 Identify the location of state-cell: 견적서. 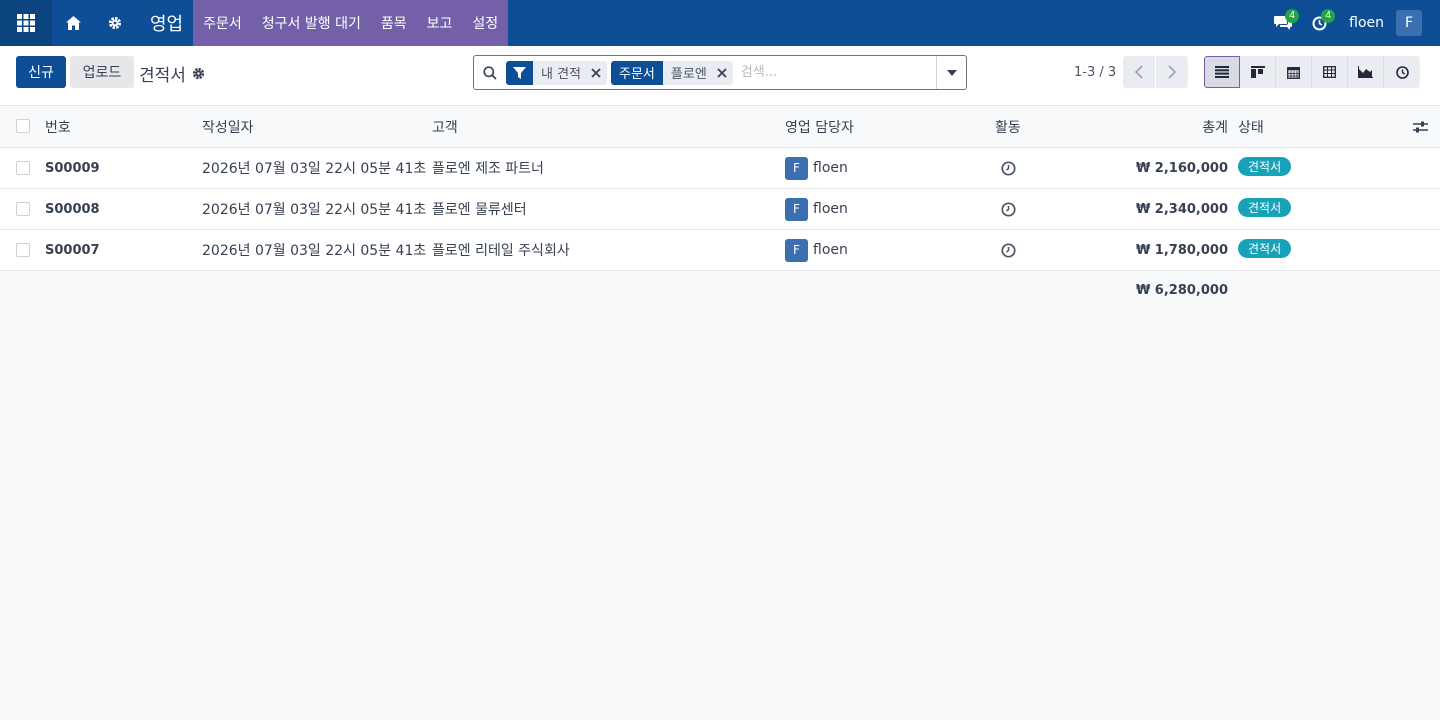
(1265, 250).